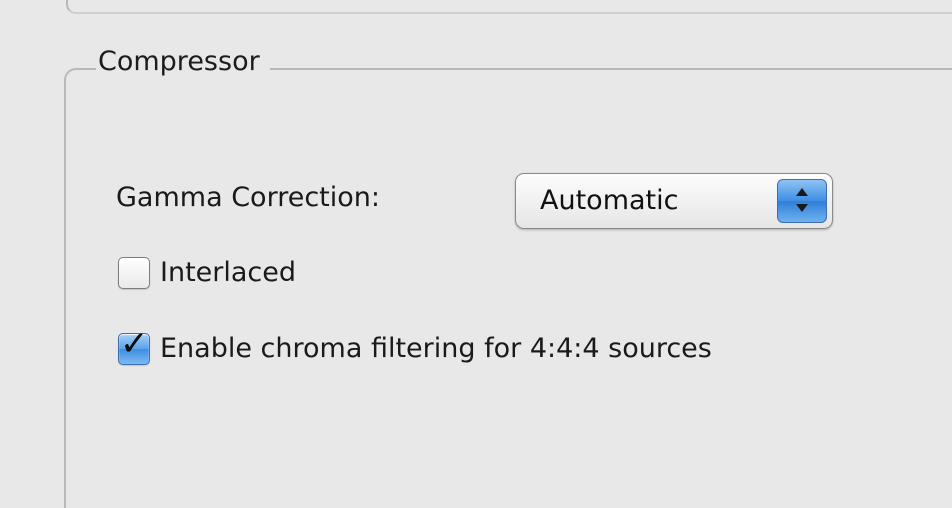 The height and width of the screenshot is (508, 952). What do you see at coordinates (802, 208) in the screenshot?
I see `arrow-down-icon` at bounding box center [802, 208].